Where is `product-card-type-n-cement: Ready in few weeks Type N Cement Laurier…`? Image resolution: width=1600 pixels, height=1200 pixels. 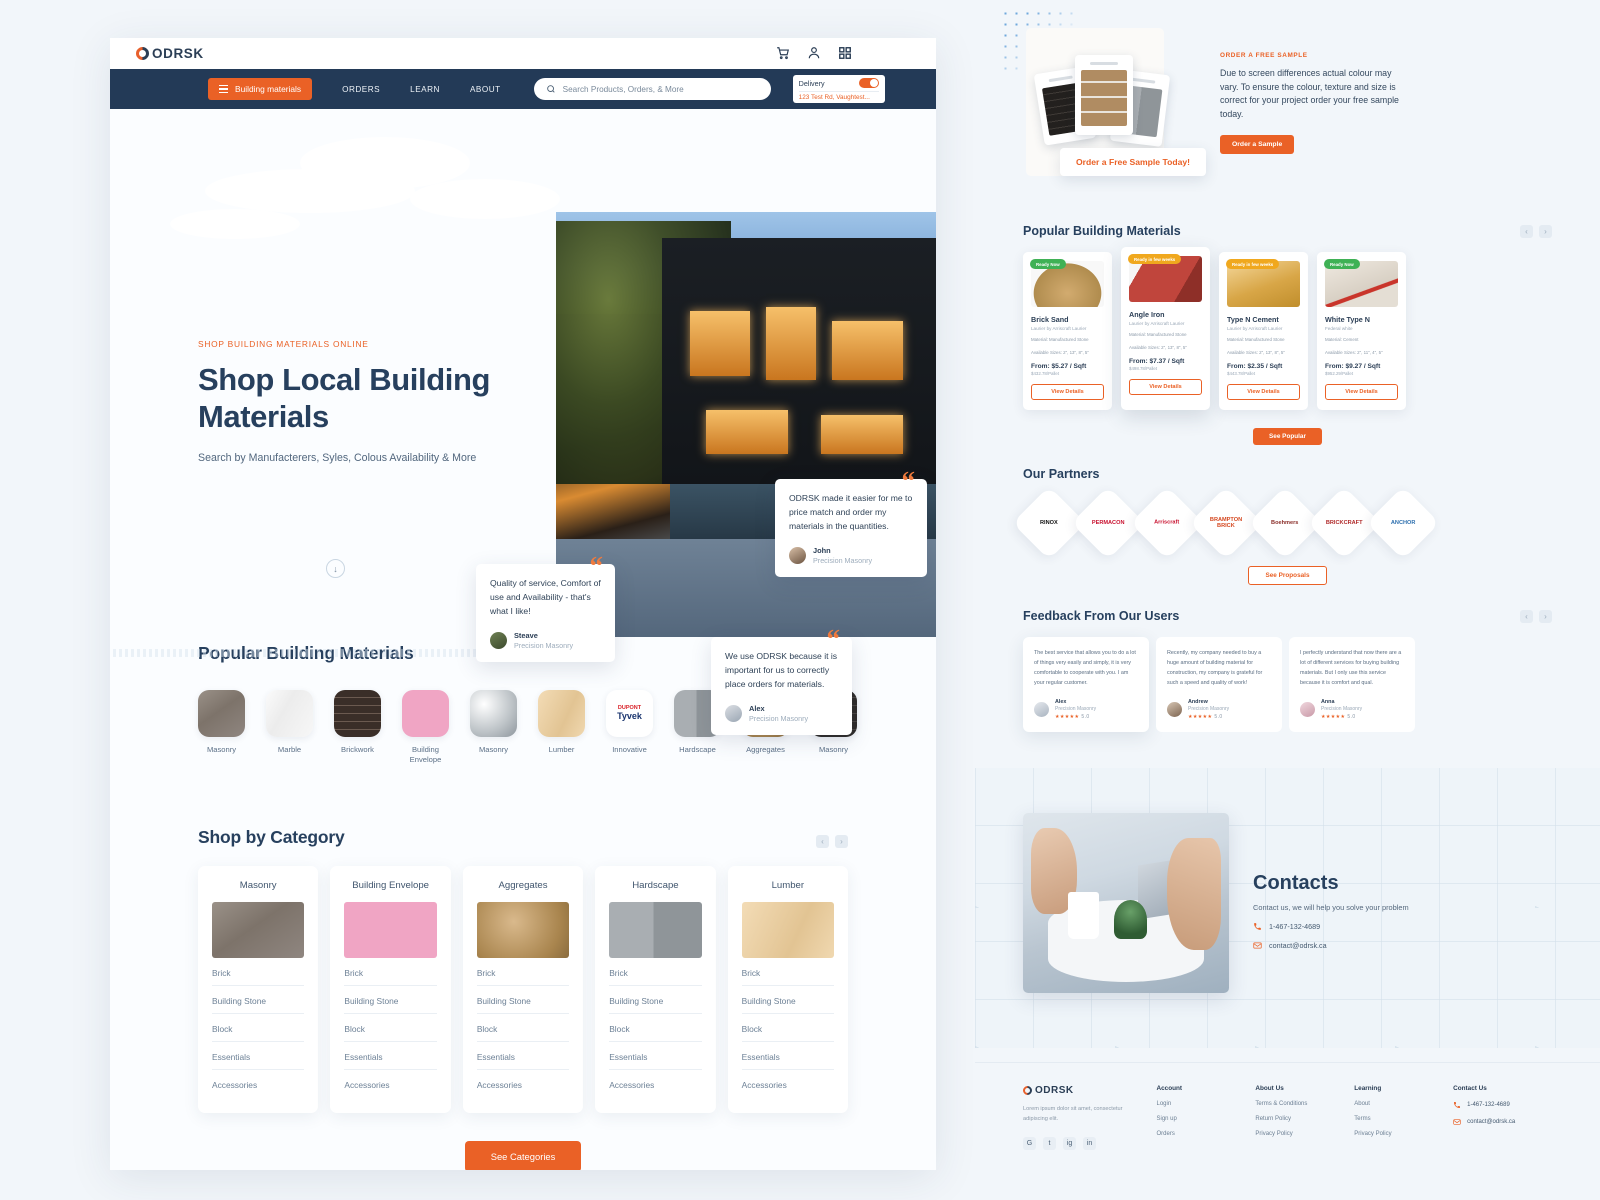
product-card-type-n-cement: Ready in few weeks Type N Cement Laurier… is located at coordinates (1263, 331).